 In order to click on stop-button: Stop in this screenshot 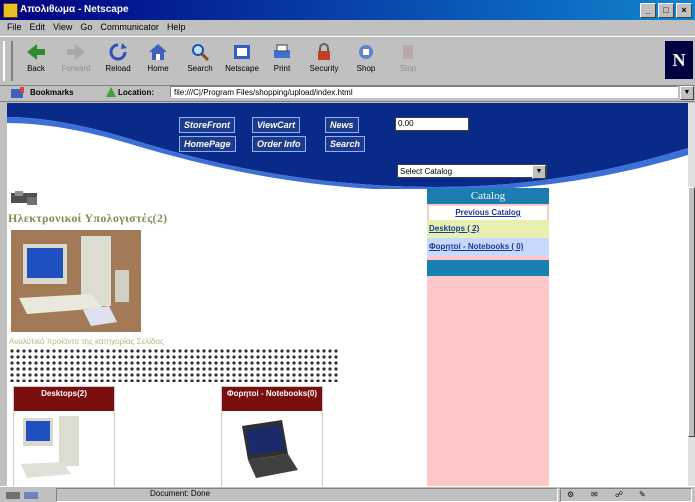, I will do `click(408, 60)`.